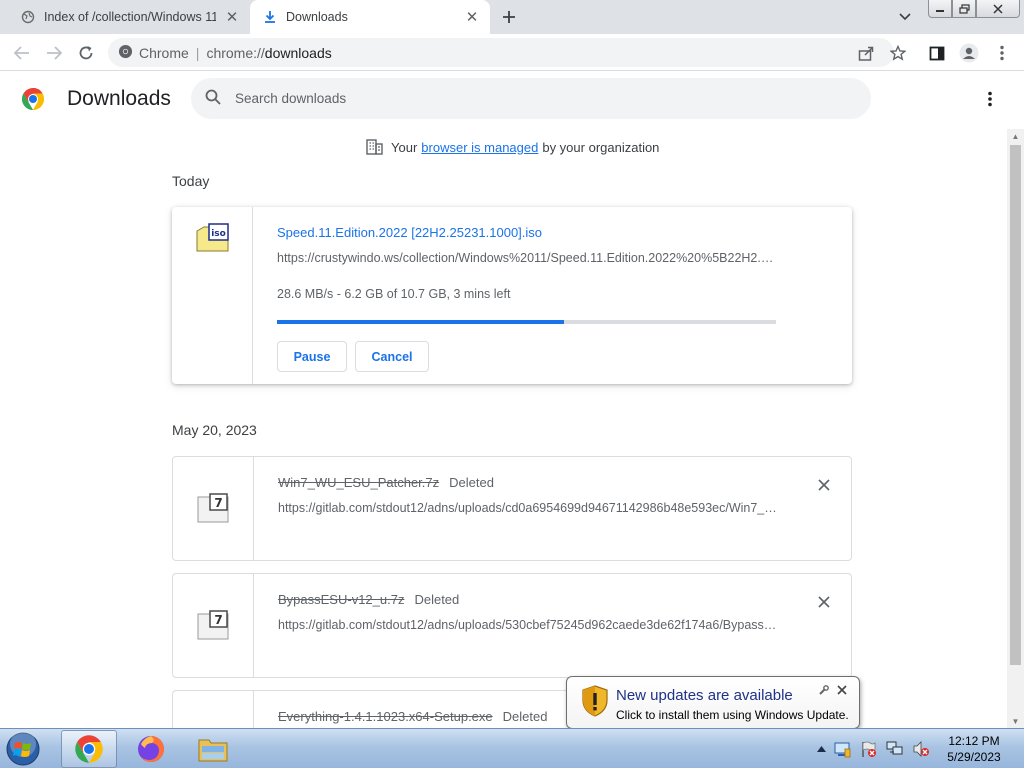  I want to click on new-tab-button, so click(509, 17).